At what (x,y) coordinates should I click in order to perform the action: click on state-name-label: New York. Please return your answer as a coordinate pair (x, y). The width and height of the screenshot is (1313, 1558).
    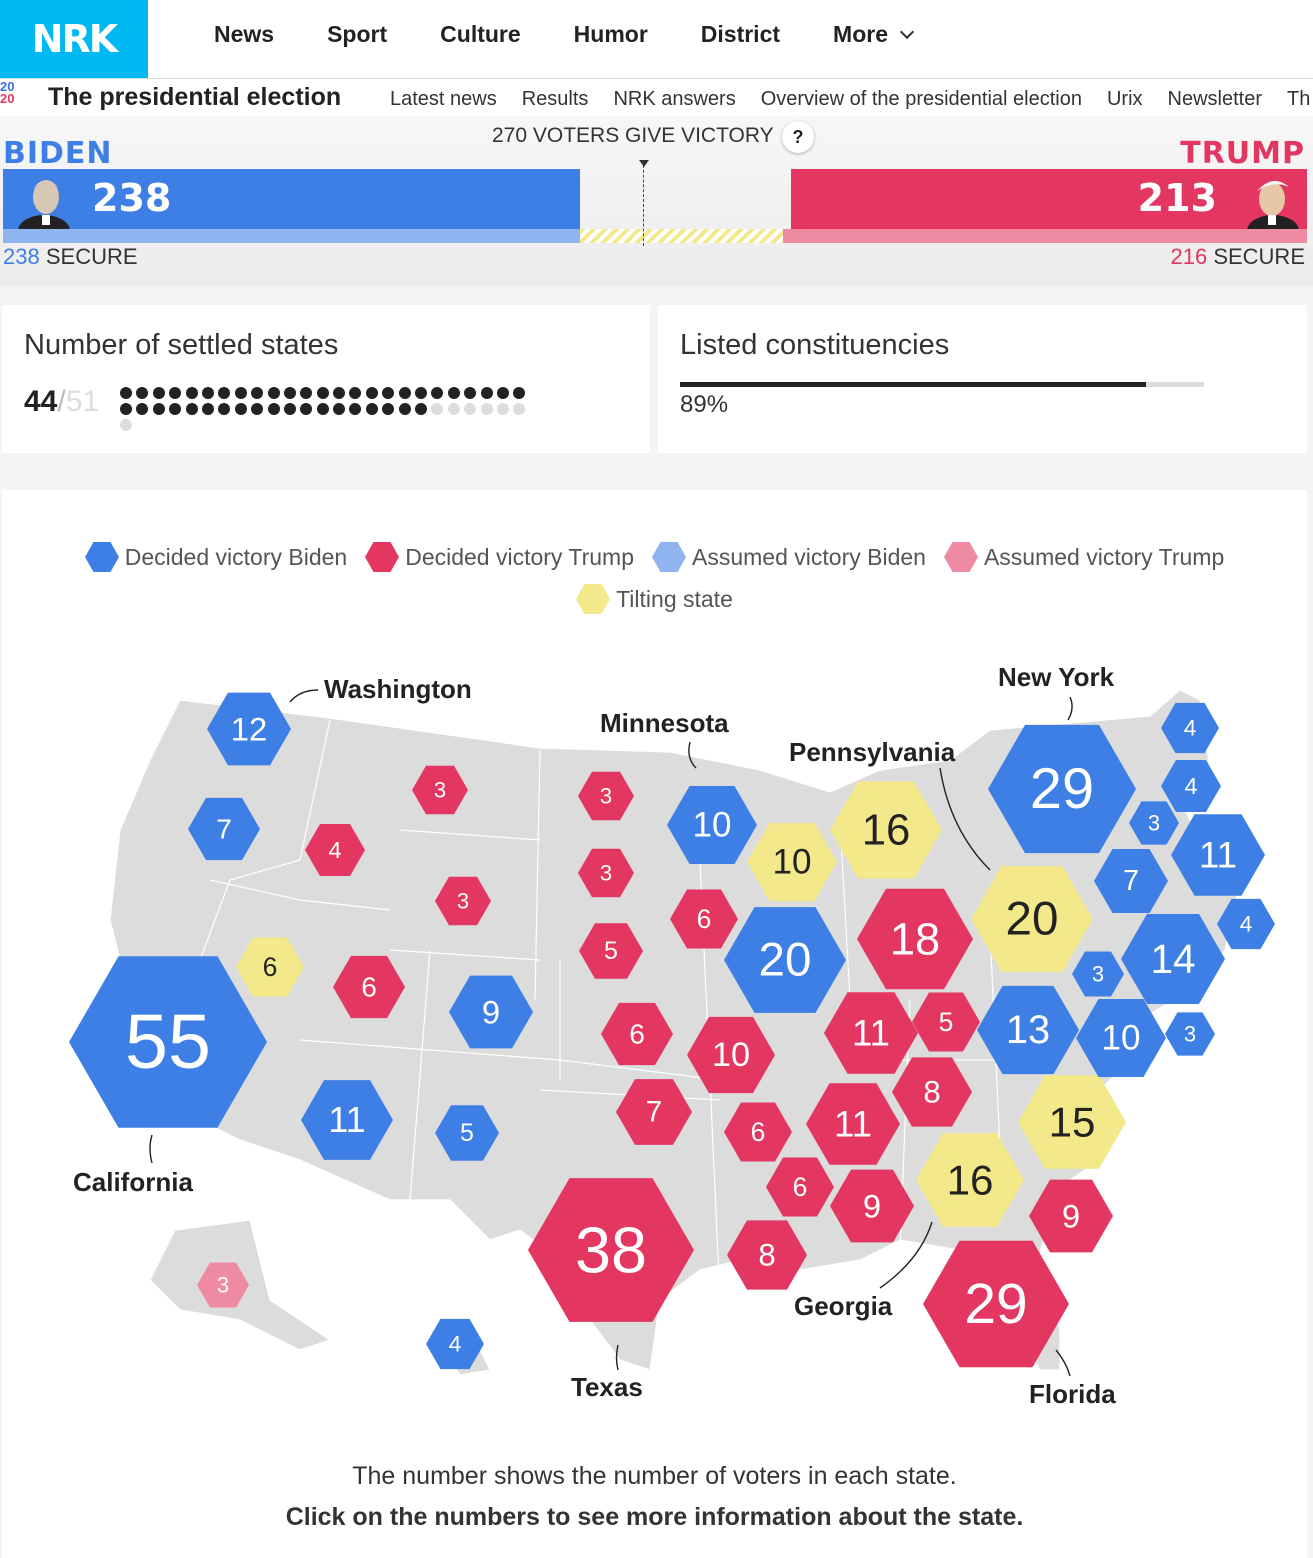
    Looking at the image, I should click on (1056, 677).